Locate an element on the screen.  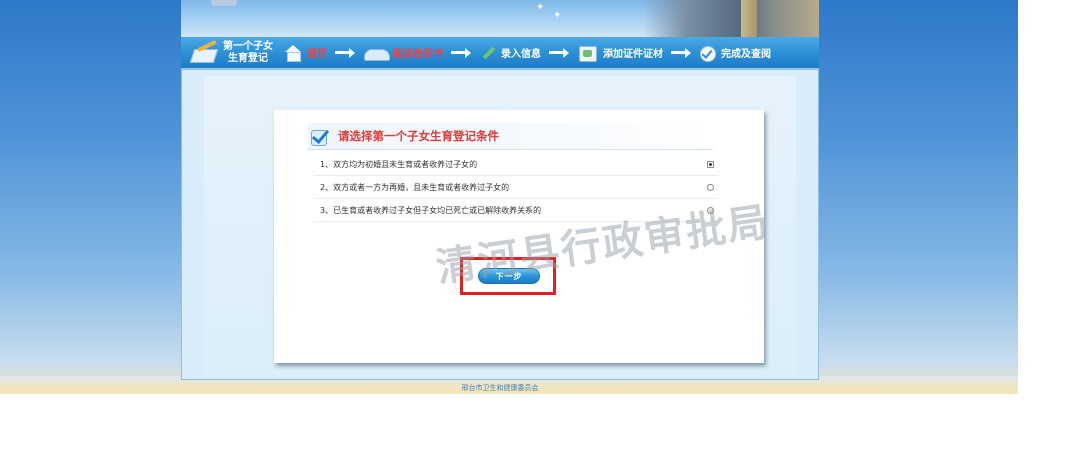
nav-step-enter-info: 录入信息 is located at coordinates (510, 52).